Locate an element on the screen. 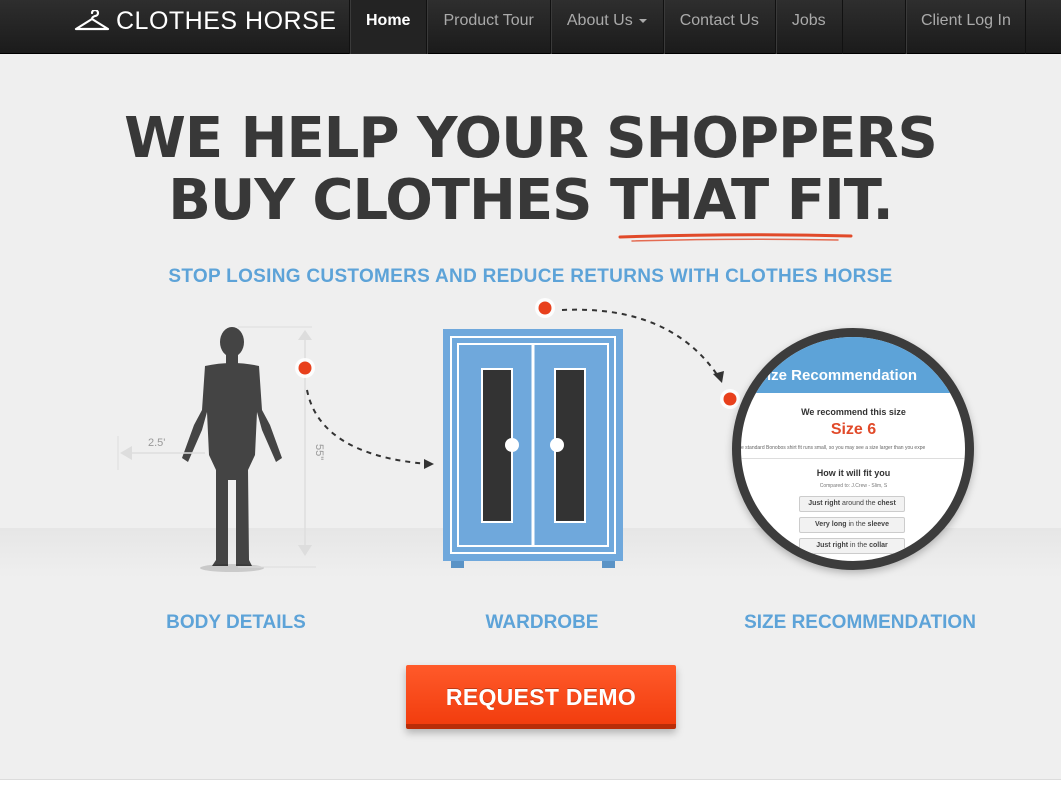 The image size is (1061, 811). height-label: 55" is located at coordinates (319, 452).